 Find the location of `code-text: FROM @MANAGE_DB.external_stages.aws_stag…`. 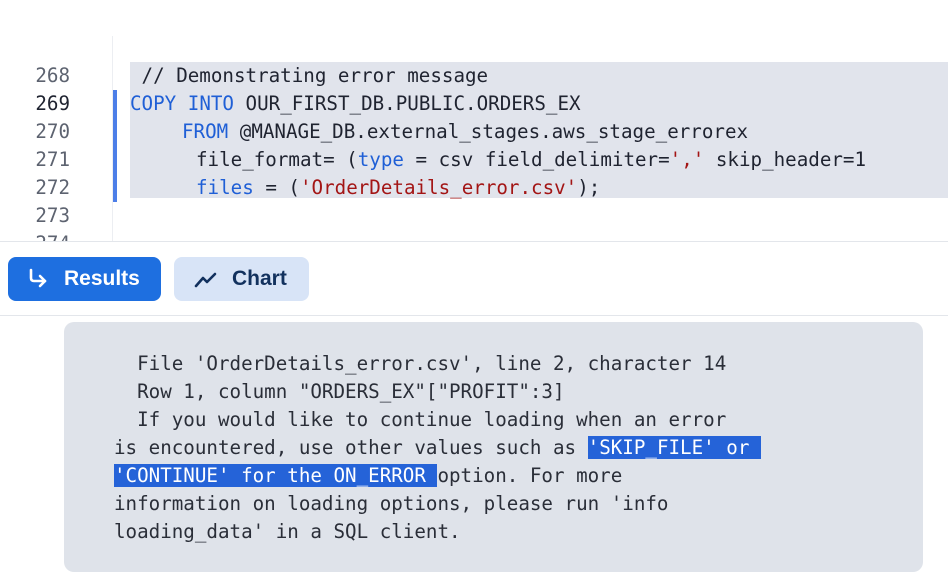

code-text: FROM @MANAGE_DB.external_stages.aws_stag… is located at coordinates (465, 132).